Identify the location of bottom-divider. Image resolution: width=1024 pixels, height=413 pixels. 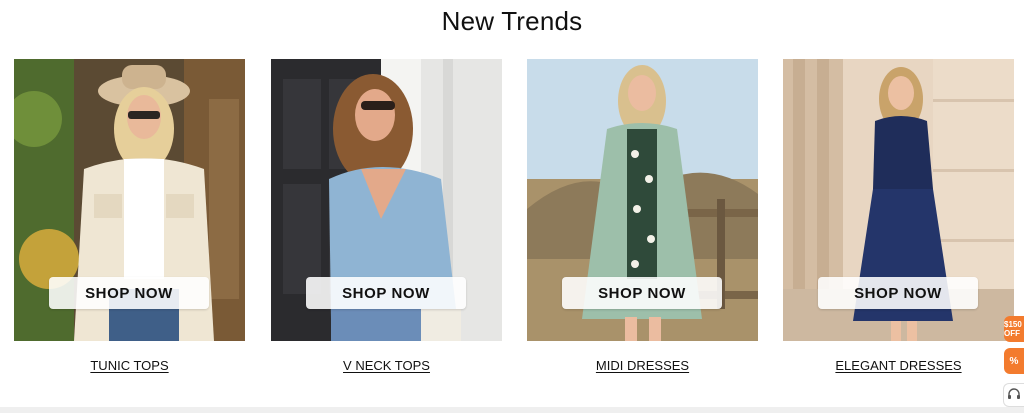
(512, 410).